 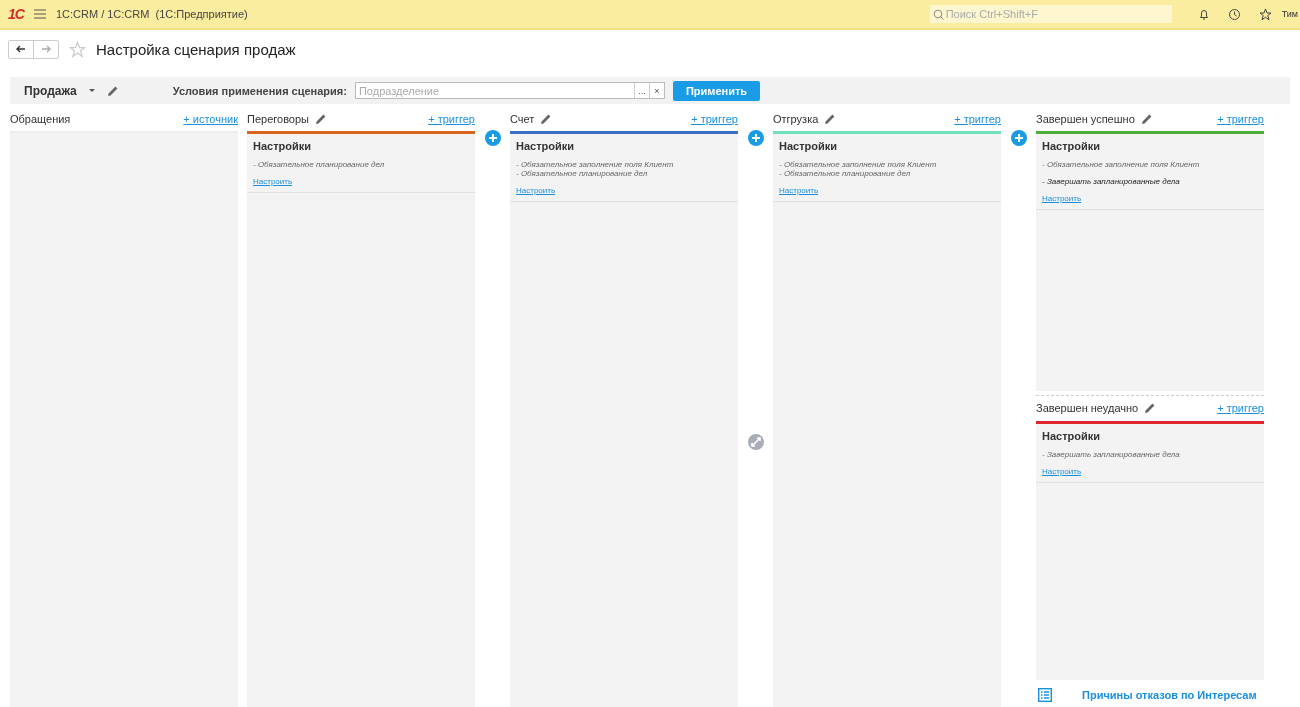 I want to click on apply-button: Применить, so click(x=716, y=90).